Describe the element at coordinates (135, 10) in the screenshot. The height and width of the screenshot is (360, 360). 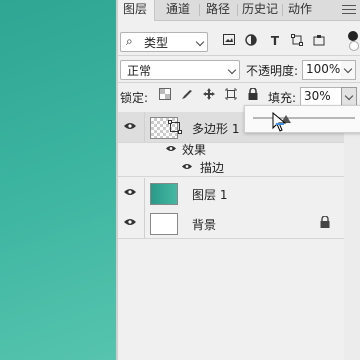
I see `tab-layers: 图层` at that location.